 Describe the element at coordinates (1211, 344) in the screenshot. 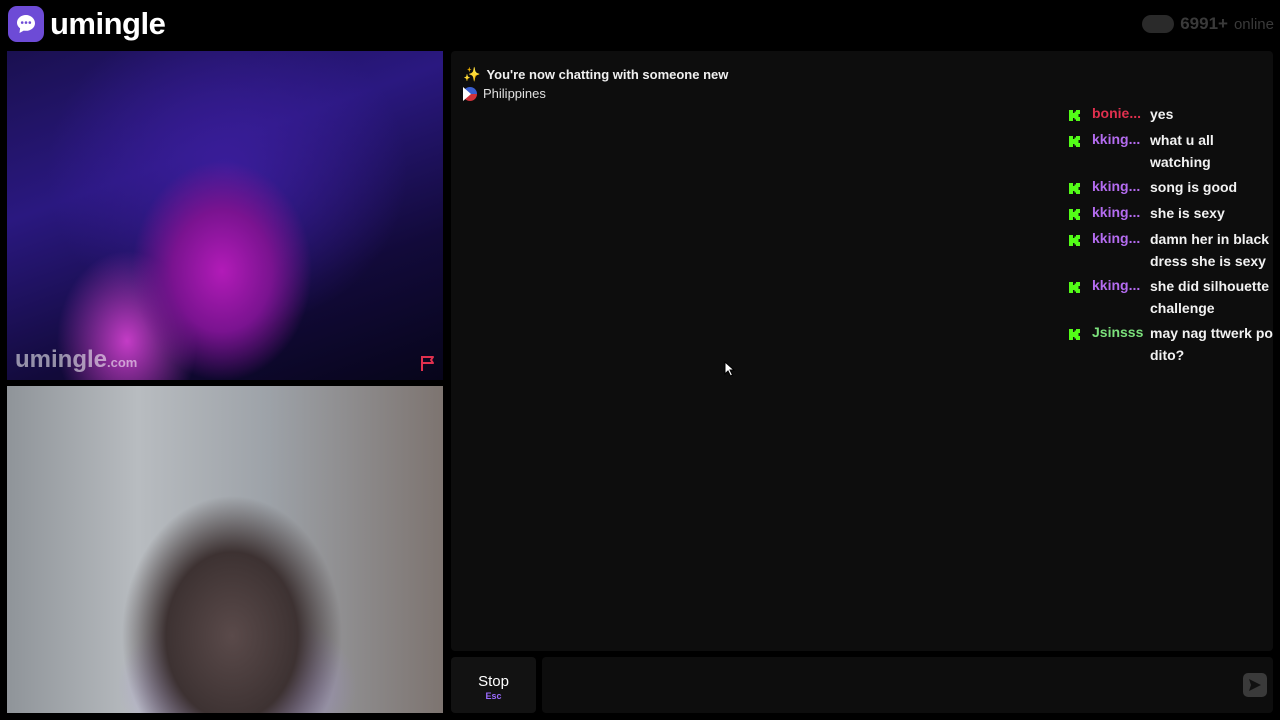

I see `message-text: may nag ttwerk po dito?` at that location.